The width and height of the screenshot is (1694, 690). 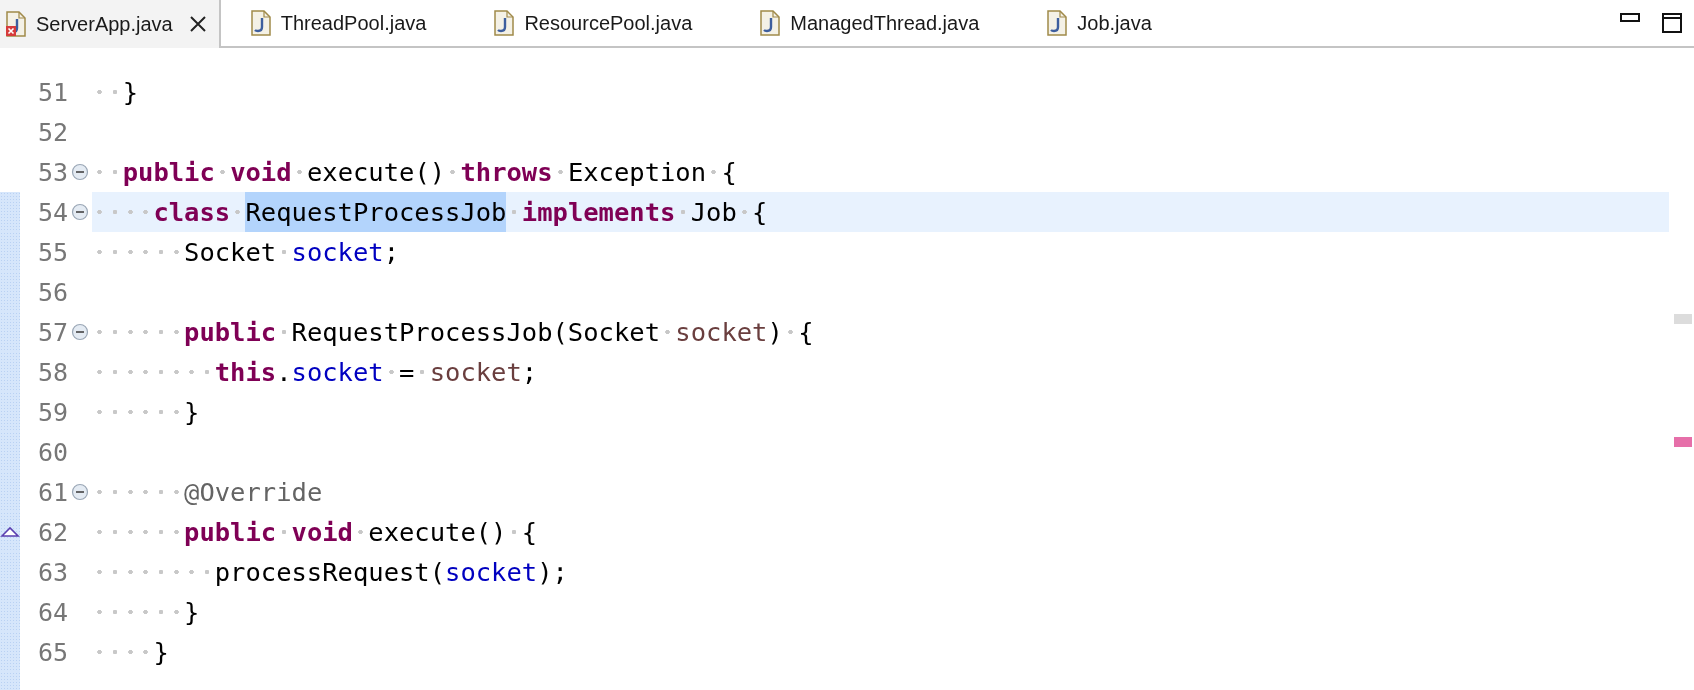 What do you see at coordinates (52, 292) in the screenshot?
I see `line-number: 56` at bounding box center [52, 292].